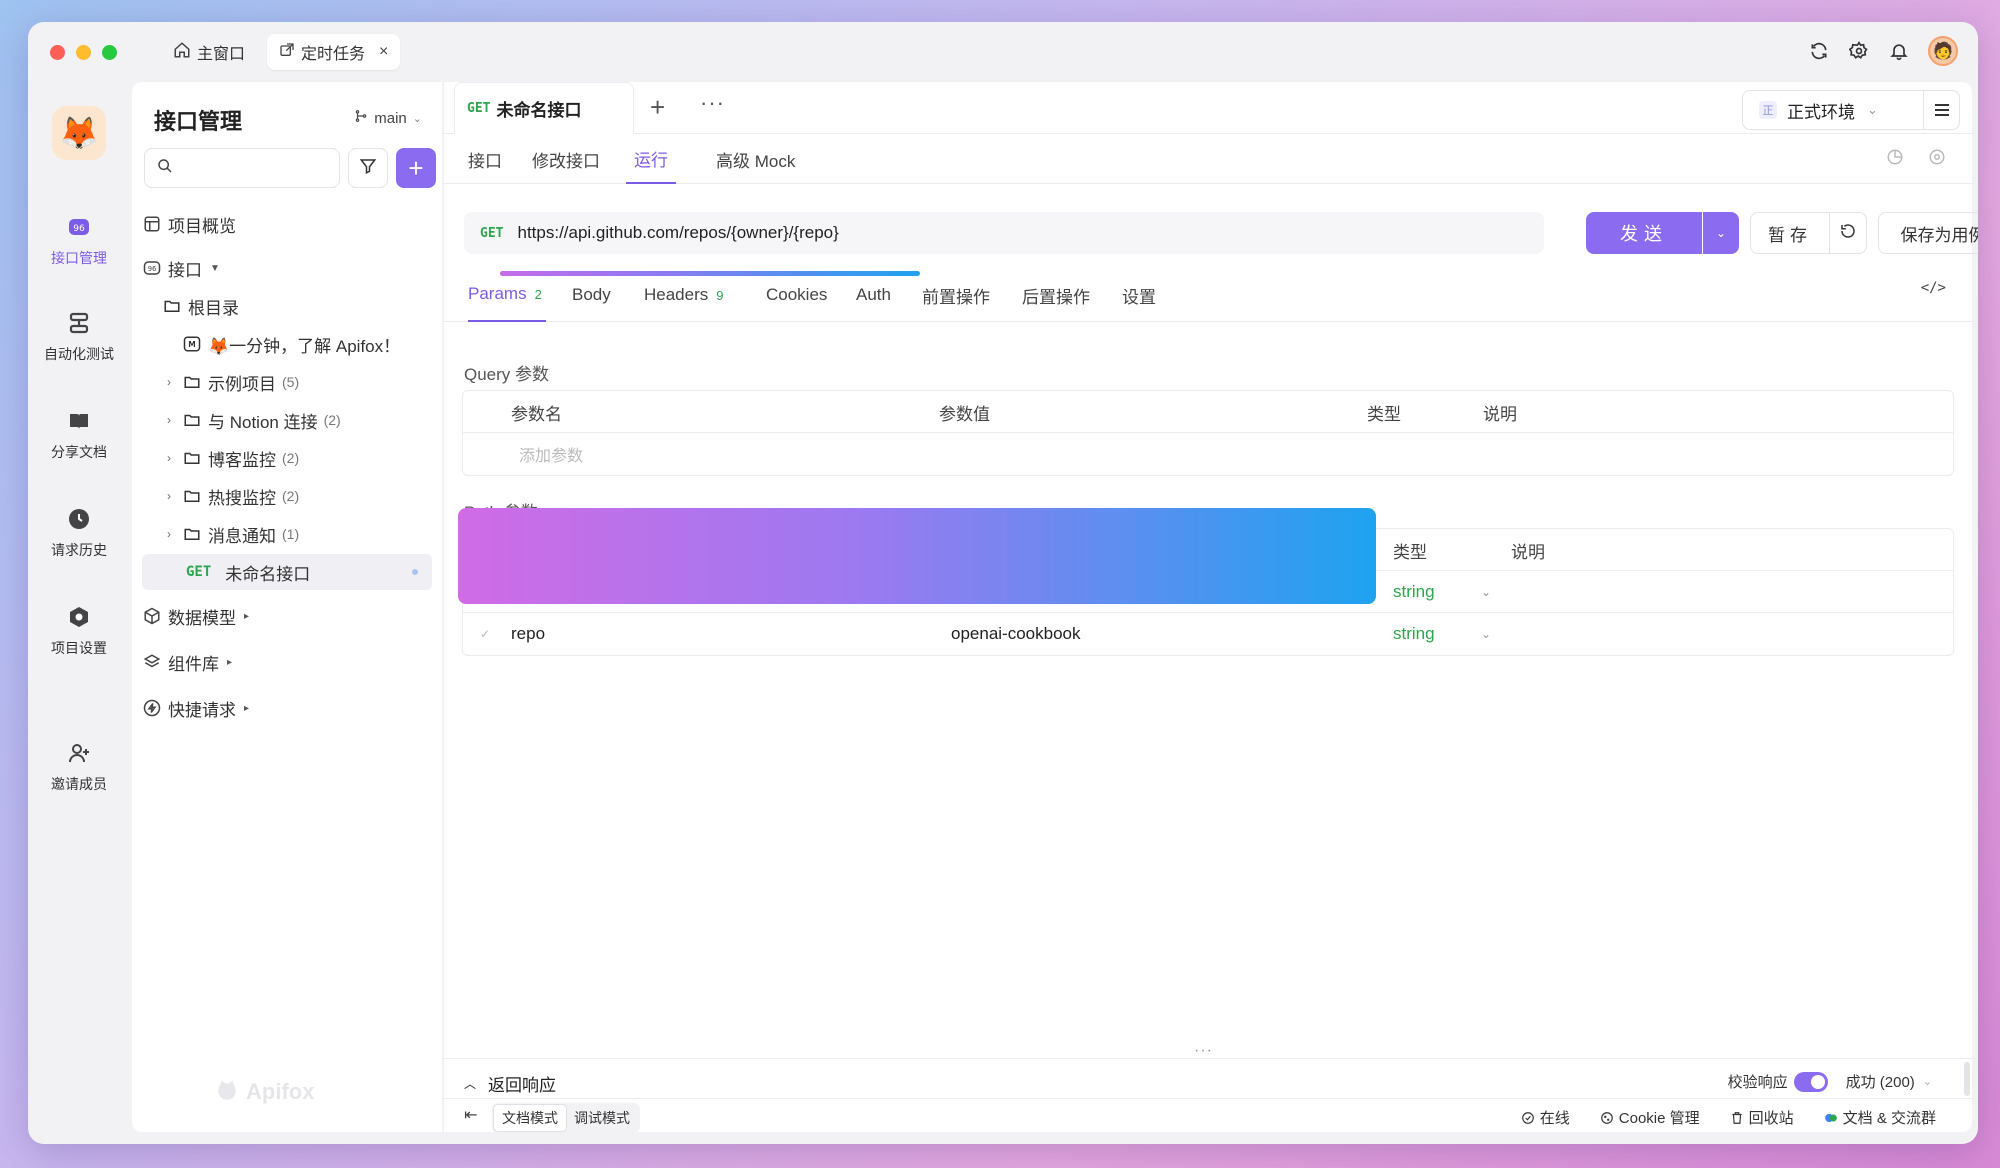 Image resolution: width=2000 pixels, height=1168 pixels. I want to click on tab-advanced-mock: 高级 Mock, so click(755, 159).